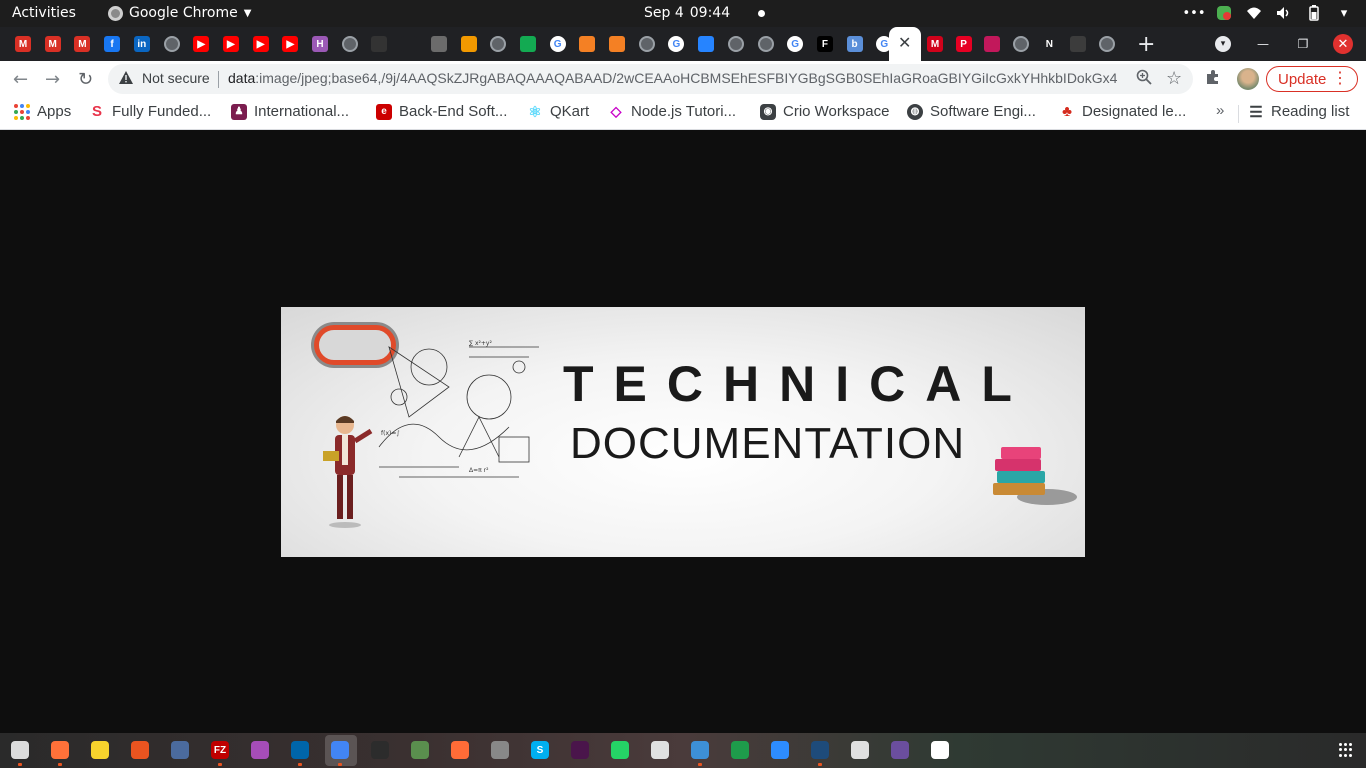  I want to click on slack-icon, so click(580, 750).